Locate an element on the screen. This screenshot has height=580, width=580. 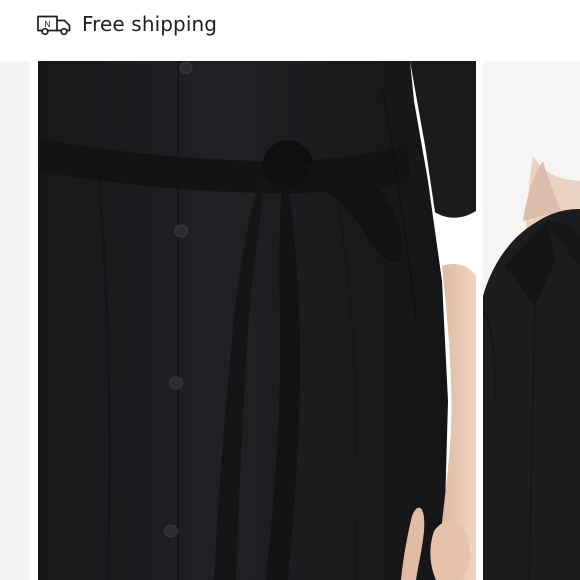
previous-image-edge is located at coordinates (15, 320).